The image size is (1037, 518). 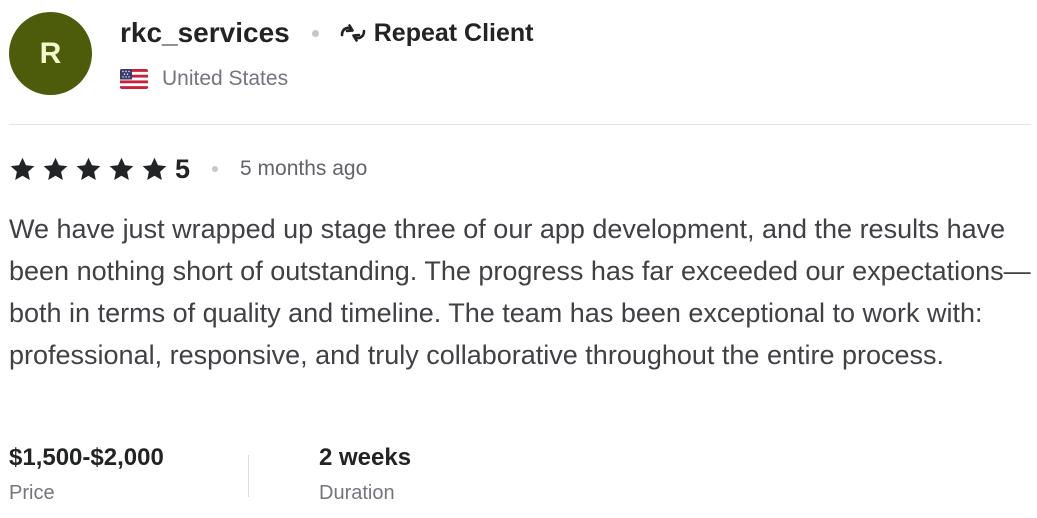 What do you see at coordinates (357, 493) in the screenshot?
I see `duration-label: Duration` at bounding box center [357, 493].